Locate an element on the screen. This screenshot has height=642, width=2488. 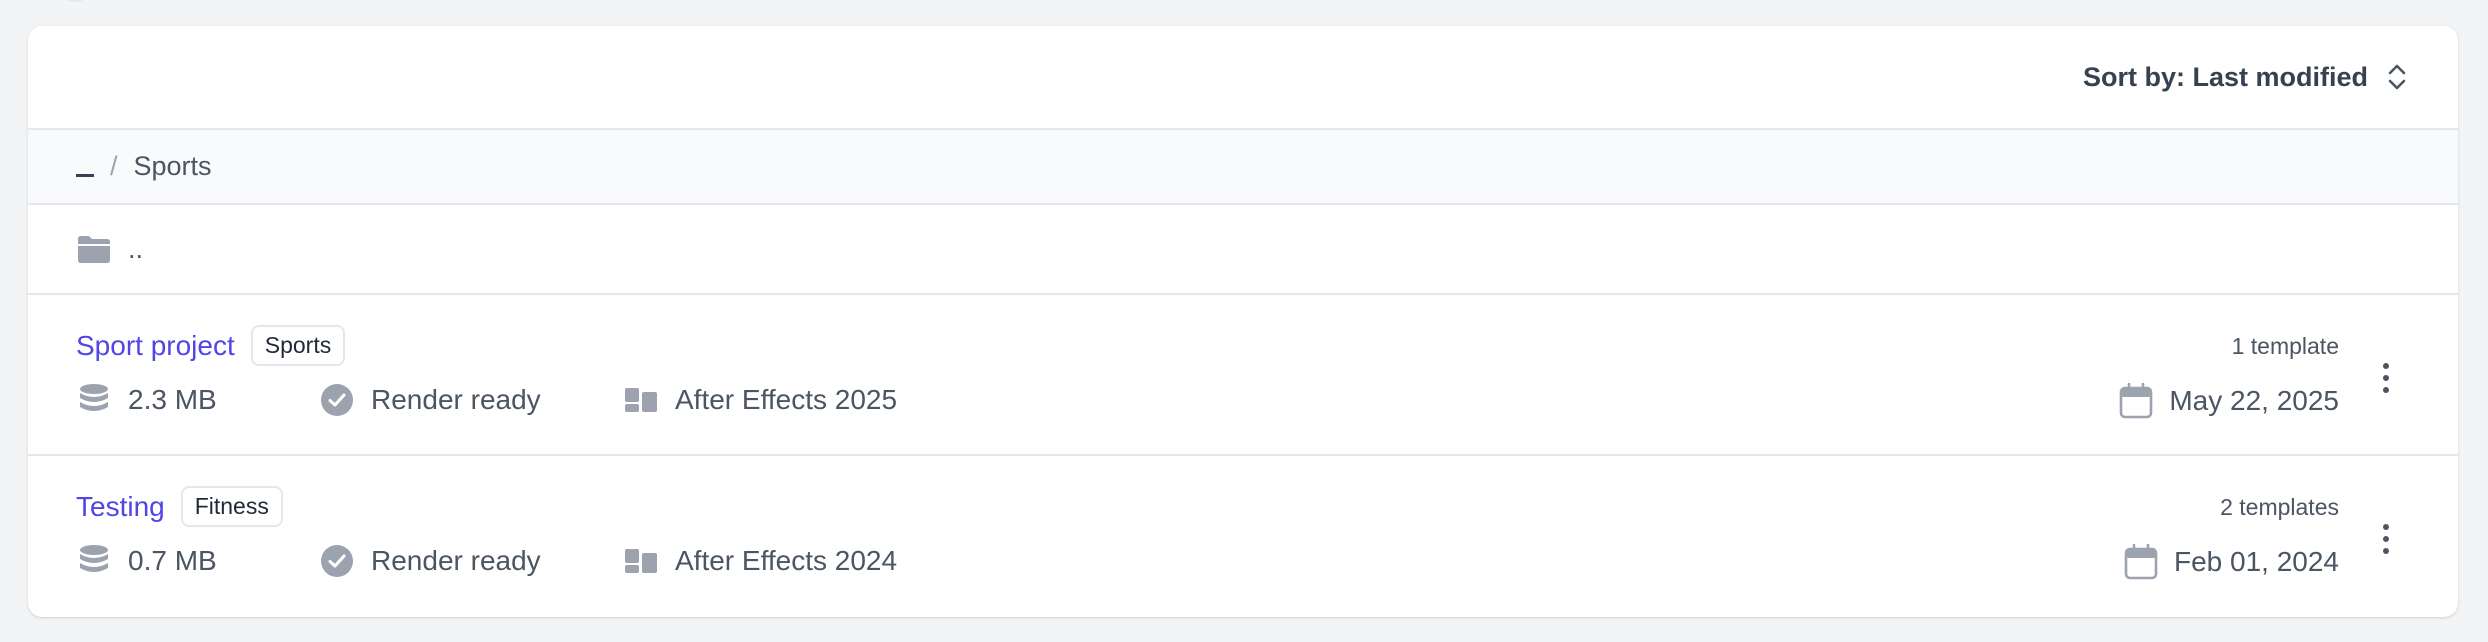
project-name-link: Testing is located at coordinates (120, 507).